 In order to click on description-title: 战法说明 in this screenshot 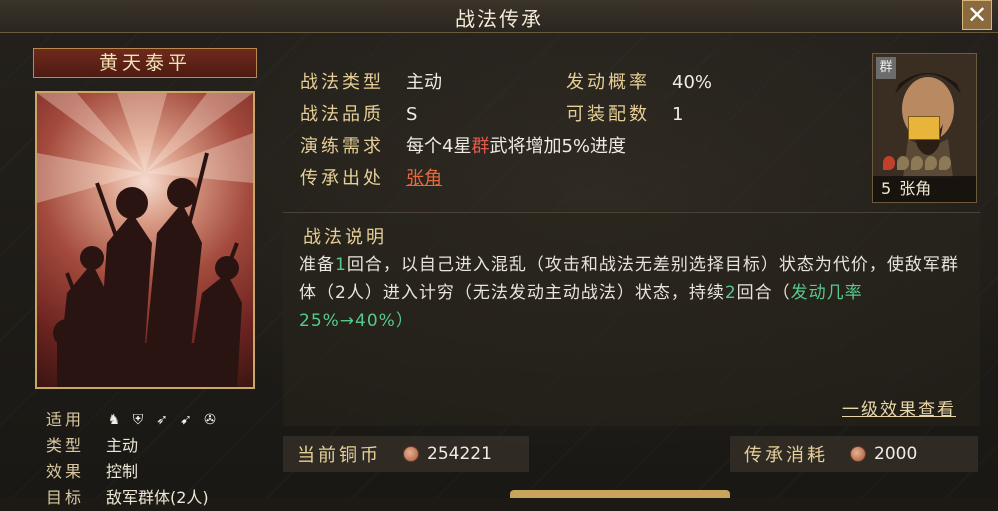, I will do `click(345, 237)`.